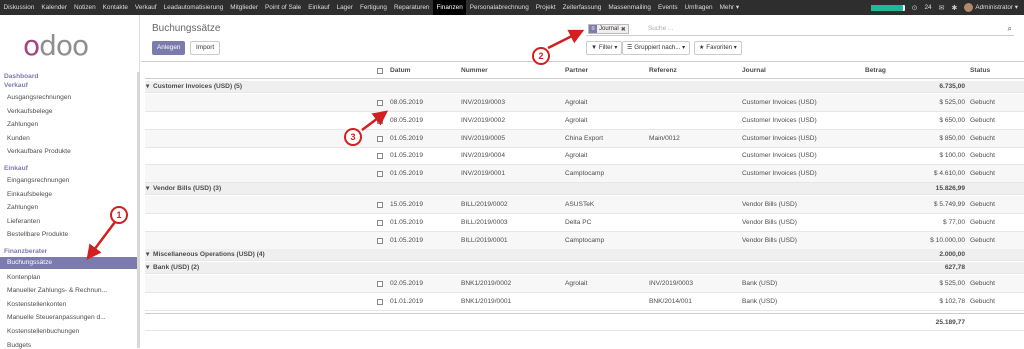 Image resolution: width=1024 pixels, height=349 pixels. Describe the element at coordinates (119, 215) in the screenshot. I see `annotation-badge-1: 1` at that location.